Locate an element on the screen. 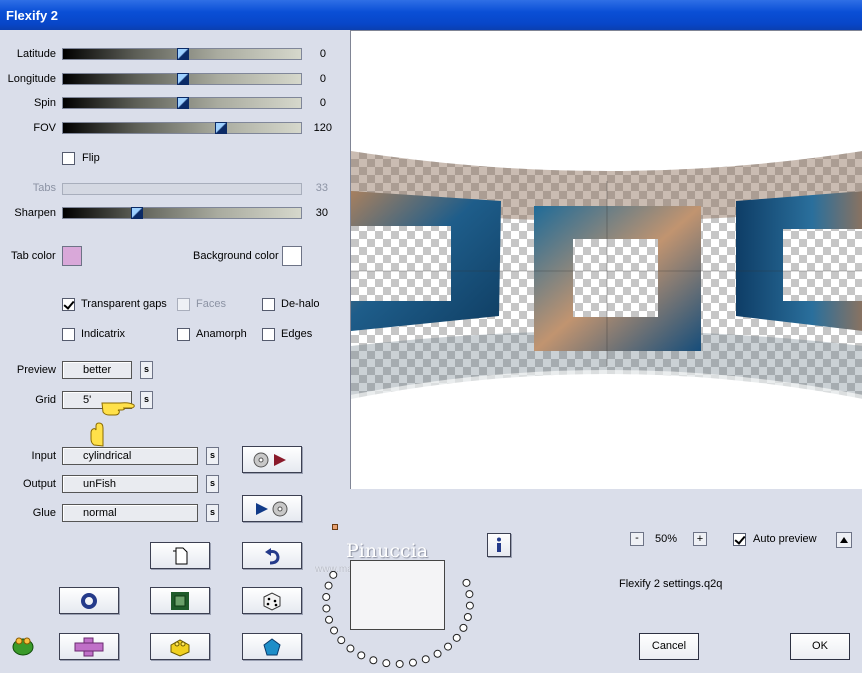 The width and height of the screenshot is (862, 673). transparent-gaps-label: Transparent gaps is located at coordinates (124, 304).